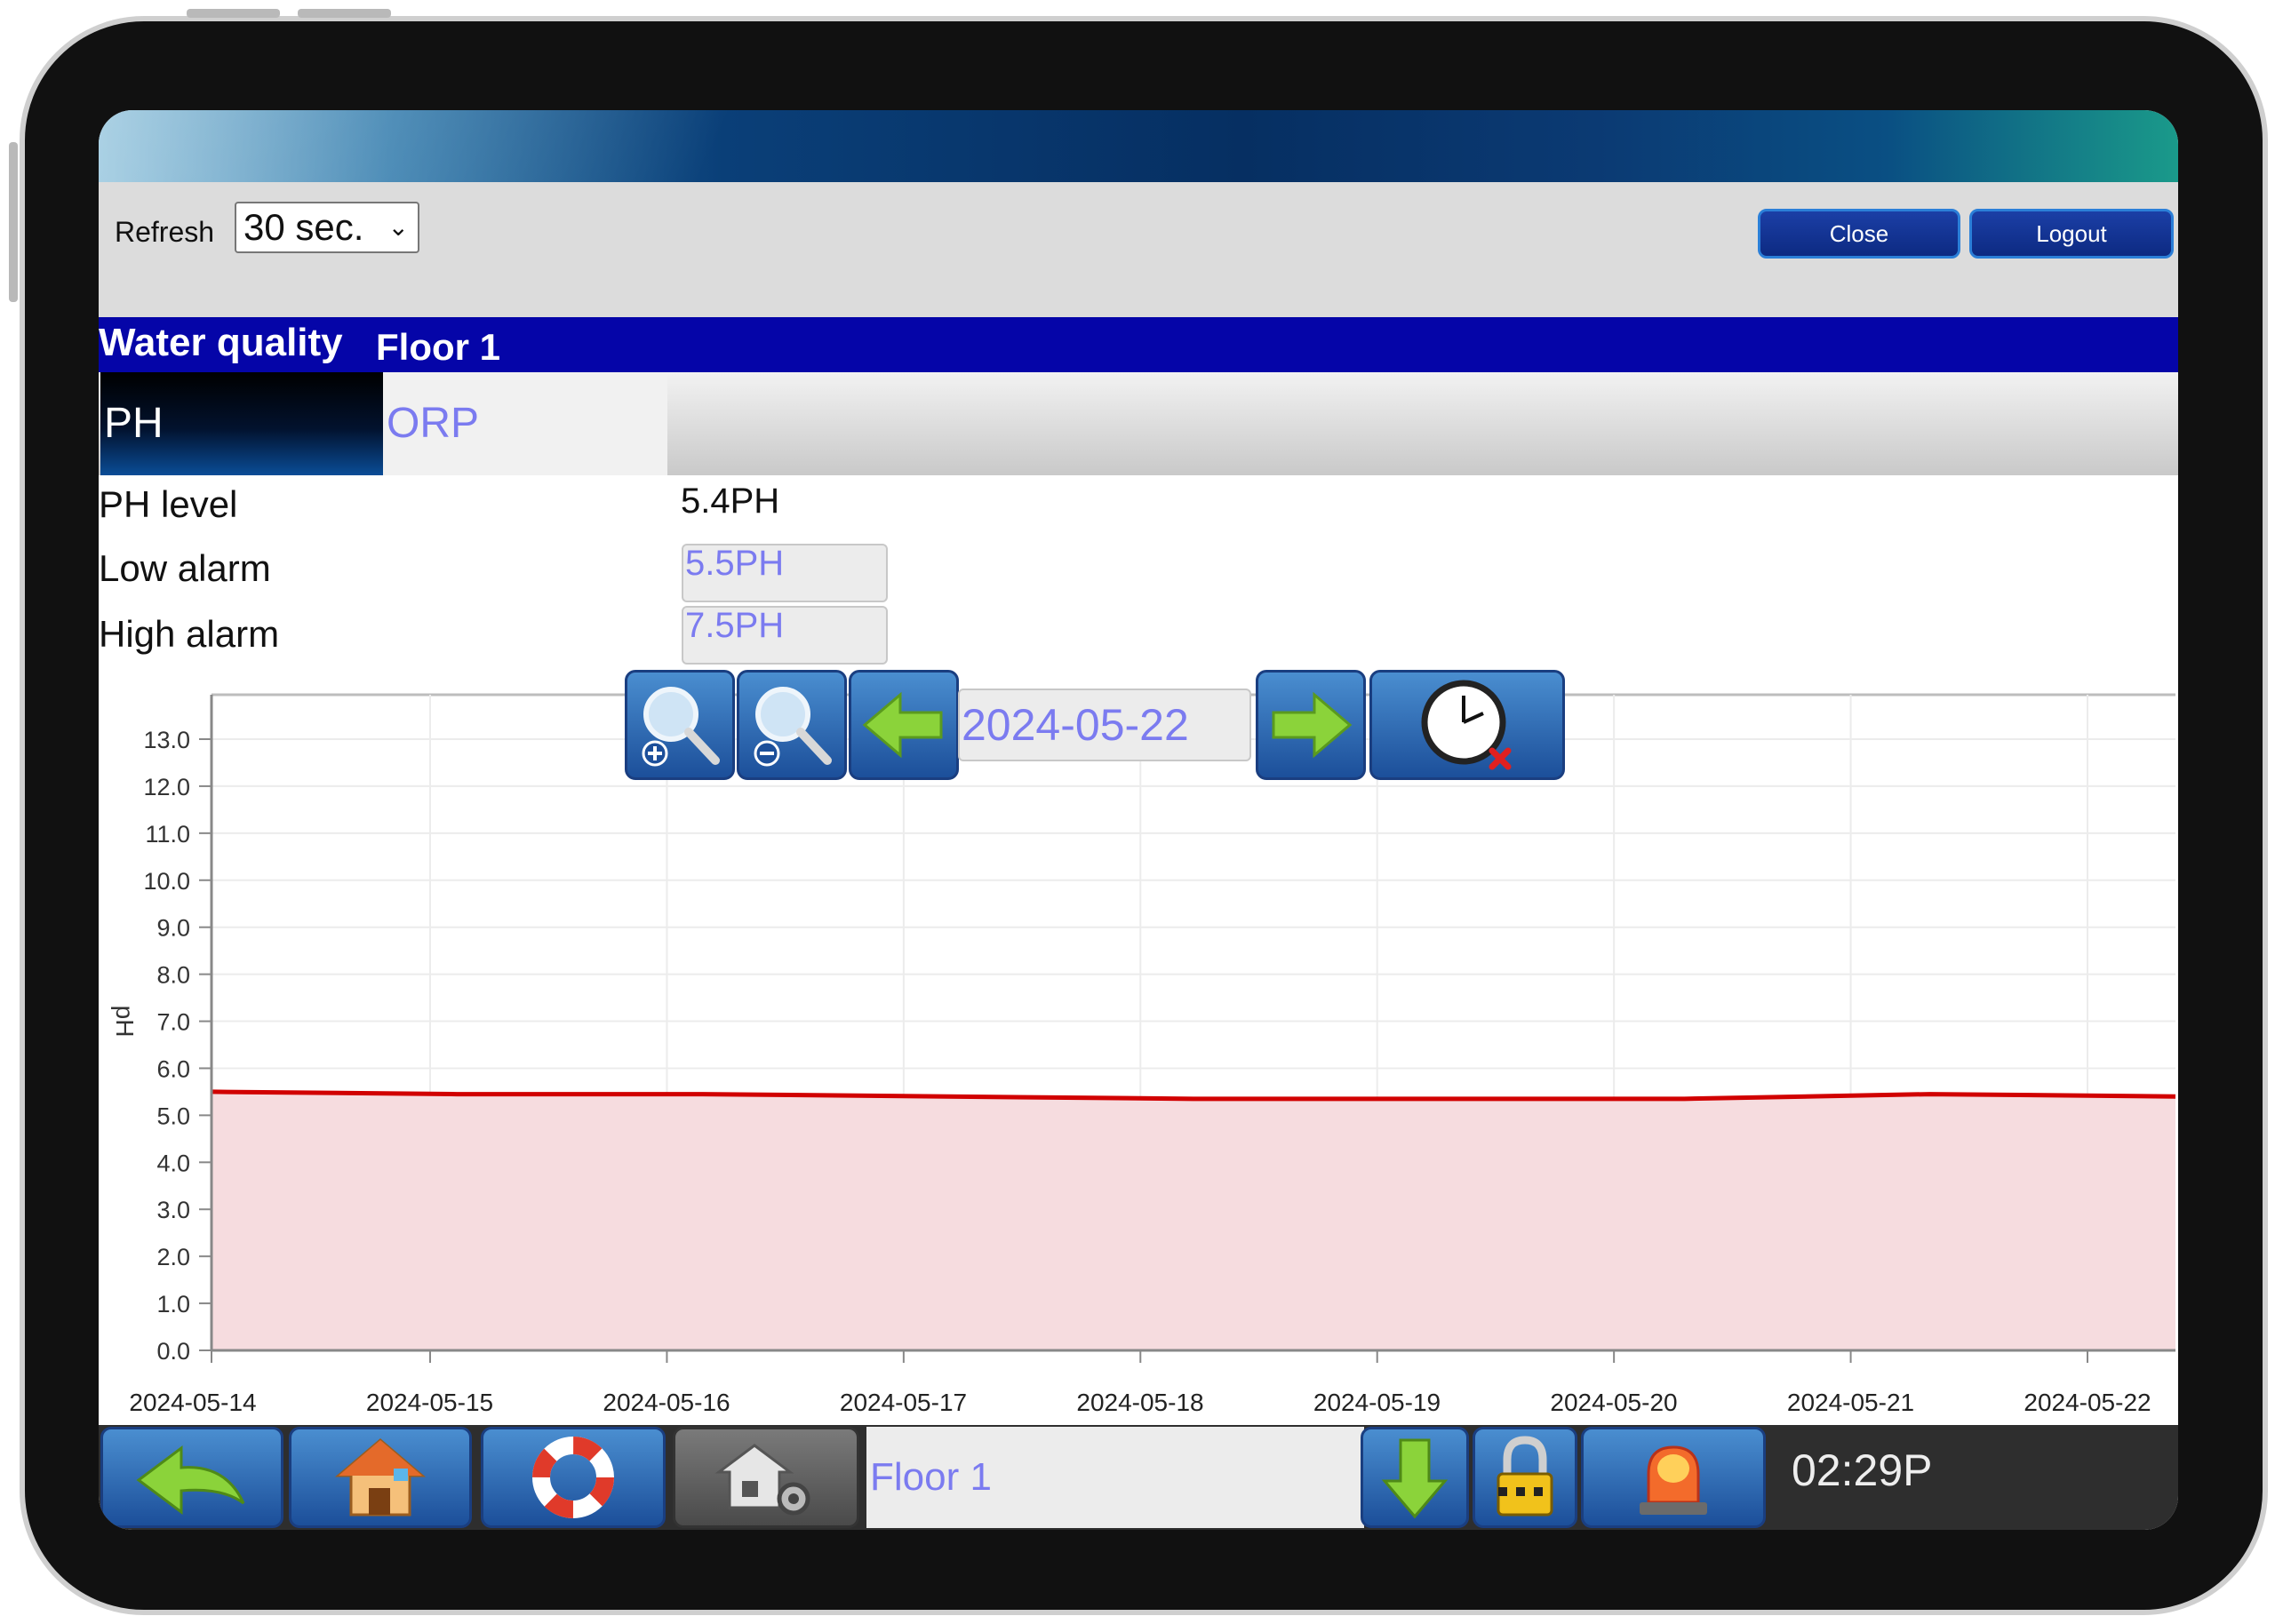 The width and height of the screenshot is (2275, 1624). I want to click on lock-button, so click(1525, 1477).